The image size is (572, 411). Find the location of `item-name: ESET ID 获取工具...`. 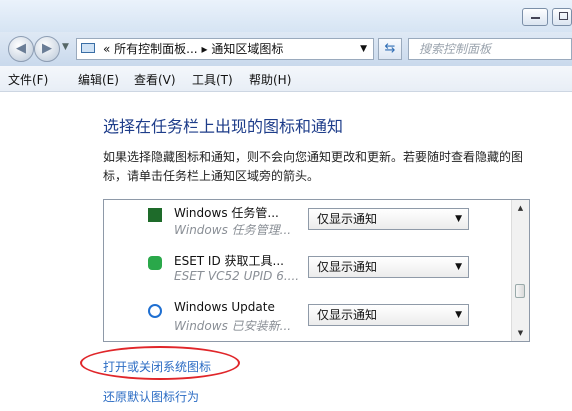

item-name: ESET ID 获取工具... is located at coordinates (229, 261).